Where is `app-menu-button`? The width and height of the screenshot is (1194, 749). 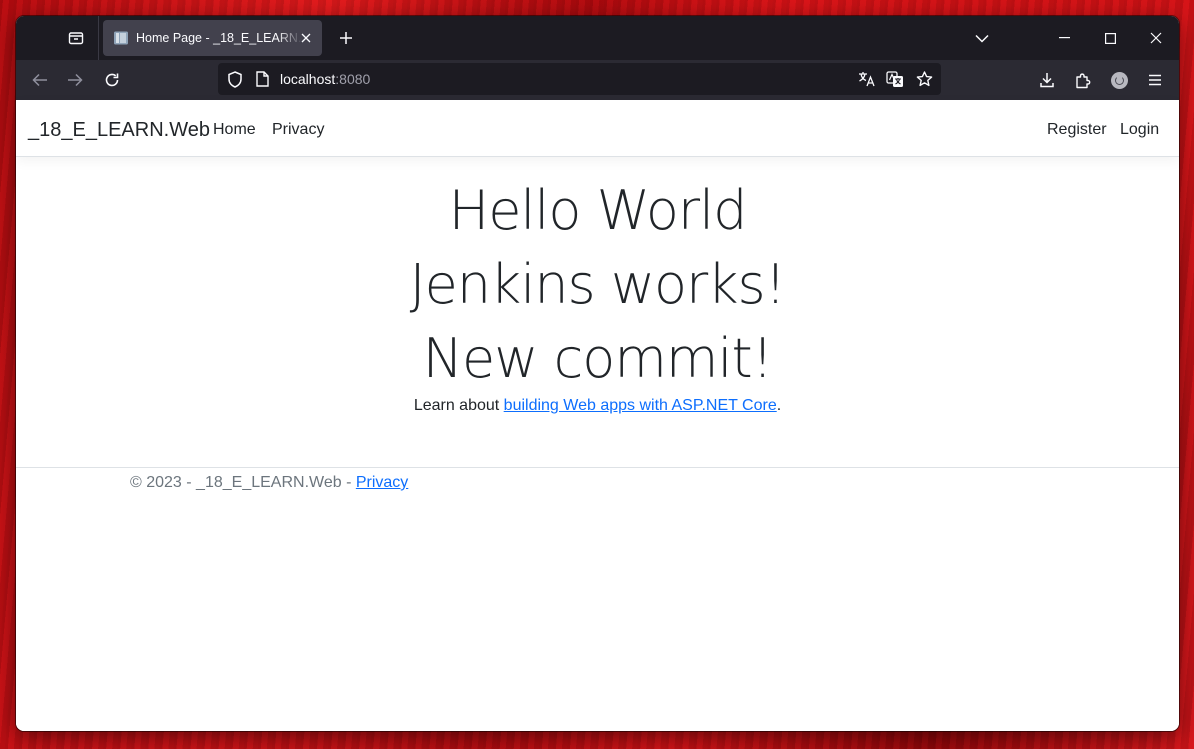
app-menu-button is located at coordinates (1155, 80).